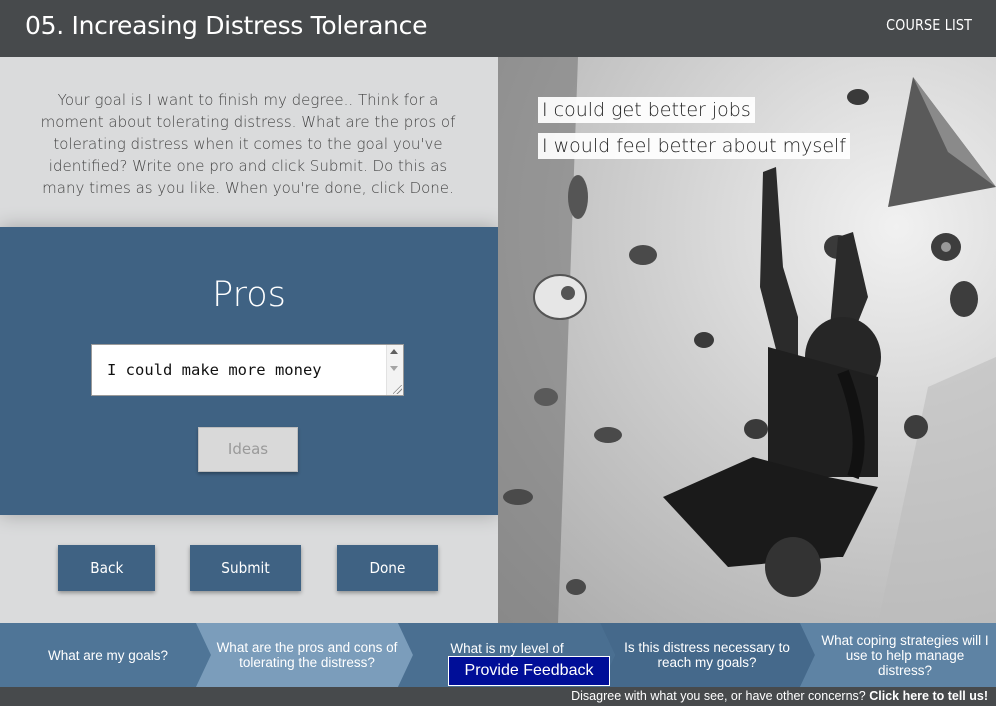 Image resolution: width=996 pixels, height=706 pixels. What do you see at coordinates (397, 389) in the screenshot?
I see `resize-grip-icon` at bounding box center [397, 389].